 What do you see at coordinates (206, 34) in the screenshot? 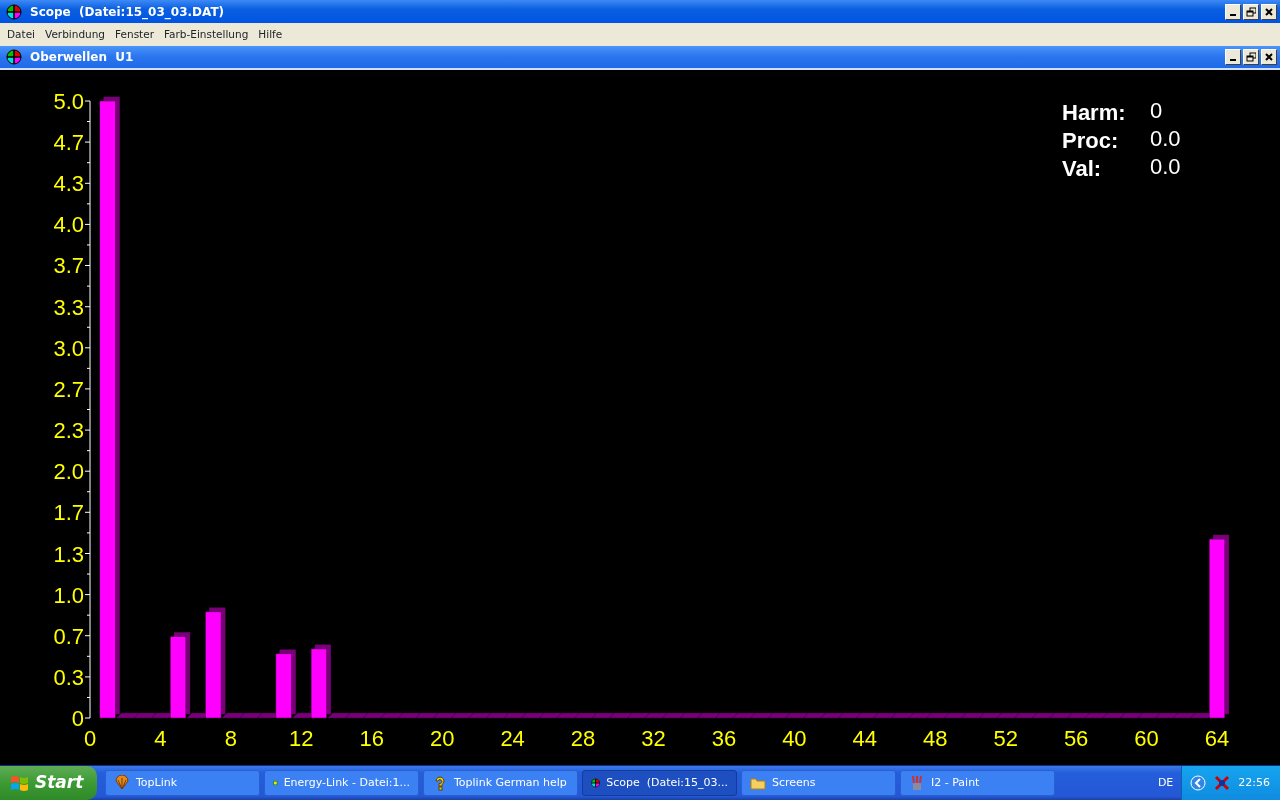
I see `menu-item: Farb-Einstellung` at bounding box center [206, 34].